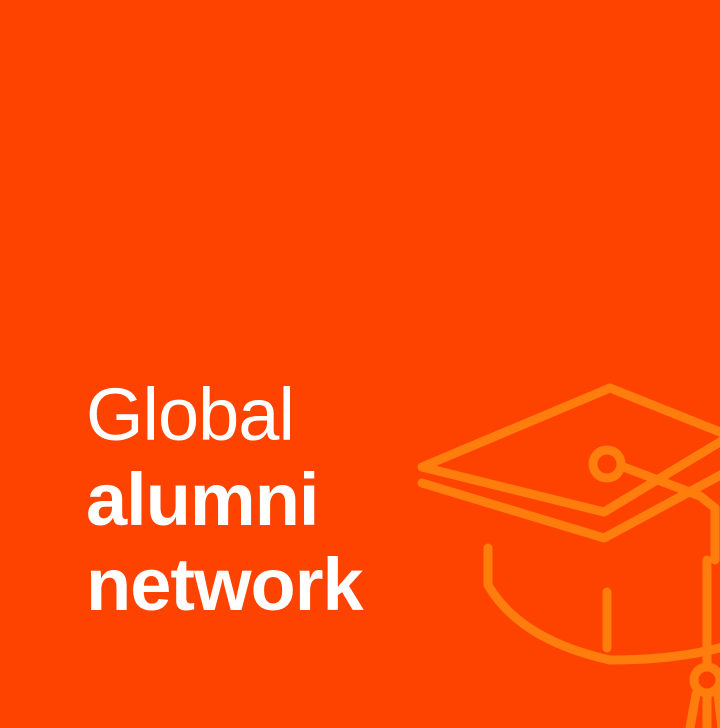  I want to click on headline-line-alumni: alumni, so click(202, 499).